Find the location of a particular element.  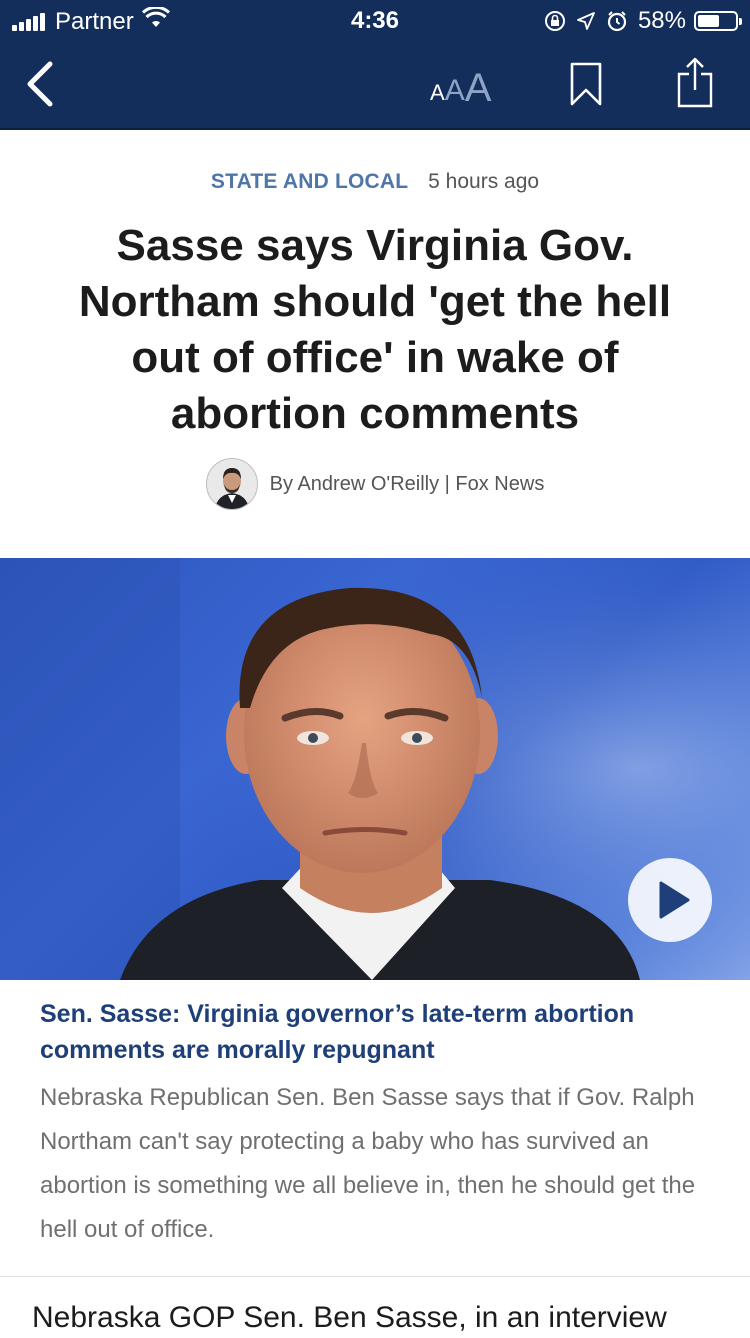

back-button is located at coordinates (42, 84).